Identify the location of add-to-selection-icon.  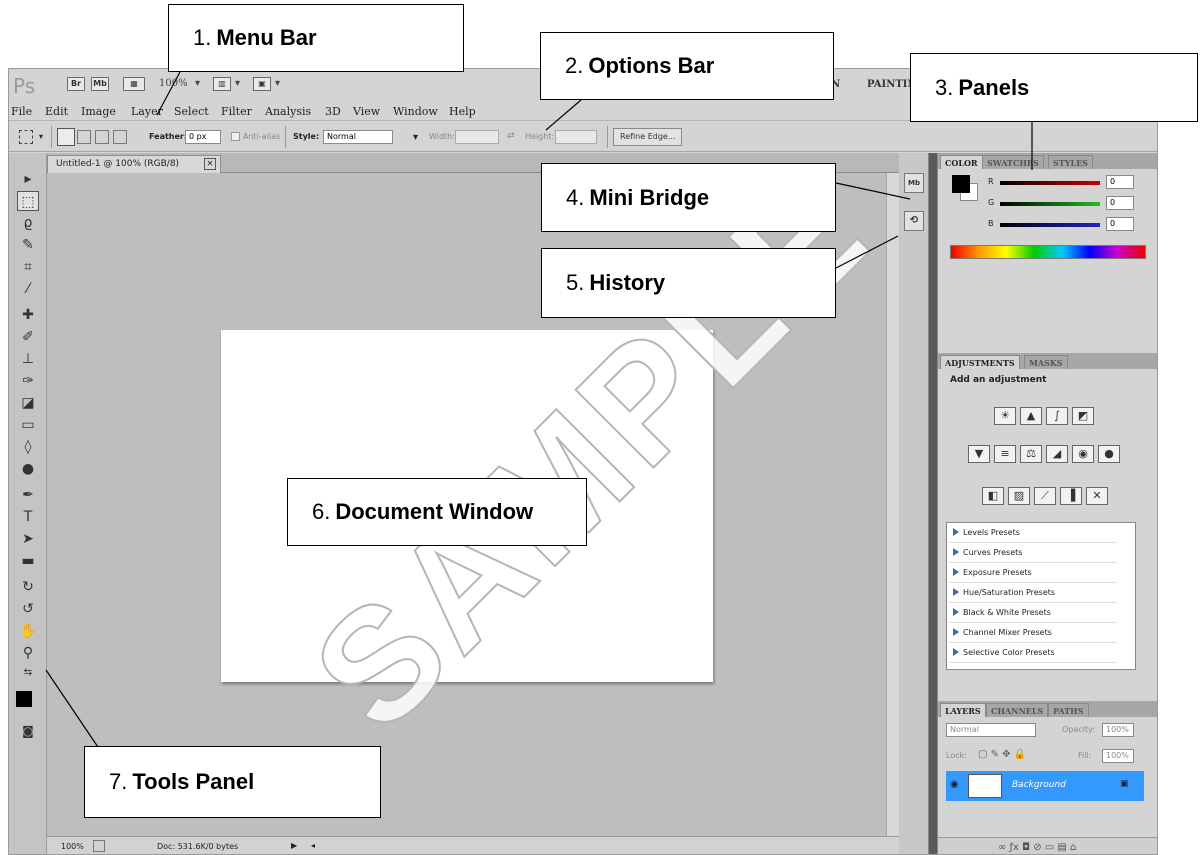
(84, 137).